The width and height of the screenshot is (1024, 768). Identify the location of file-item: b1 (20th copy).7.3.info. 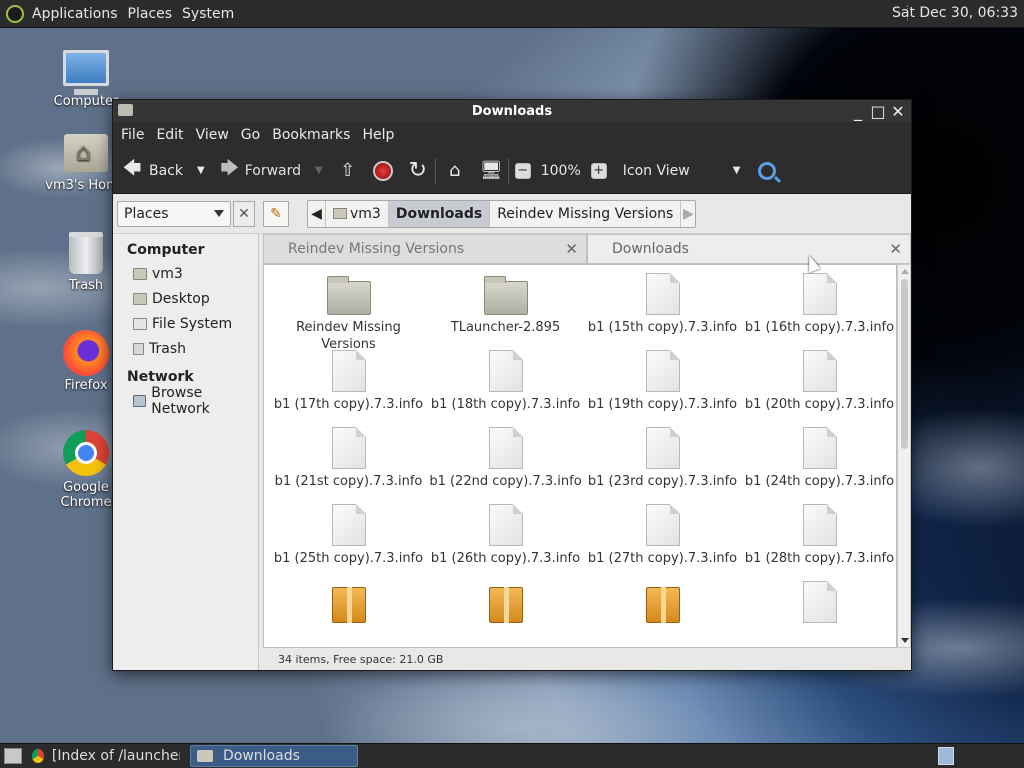
(818, 386).